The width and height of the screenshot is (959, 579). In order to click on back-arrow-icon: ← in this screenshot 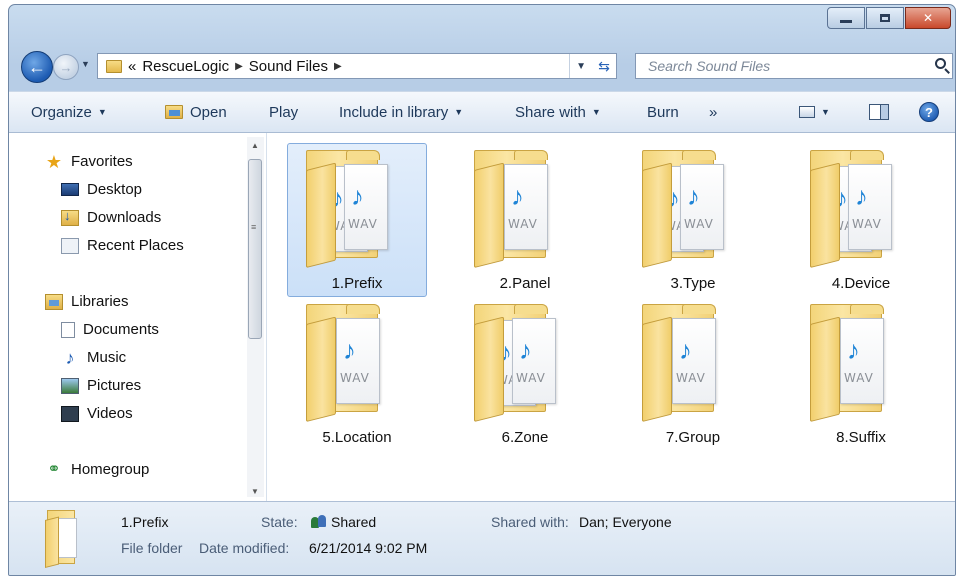, I will do `click(37, 66)`.